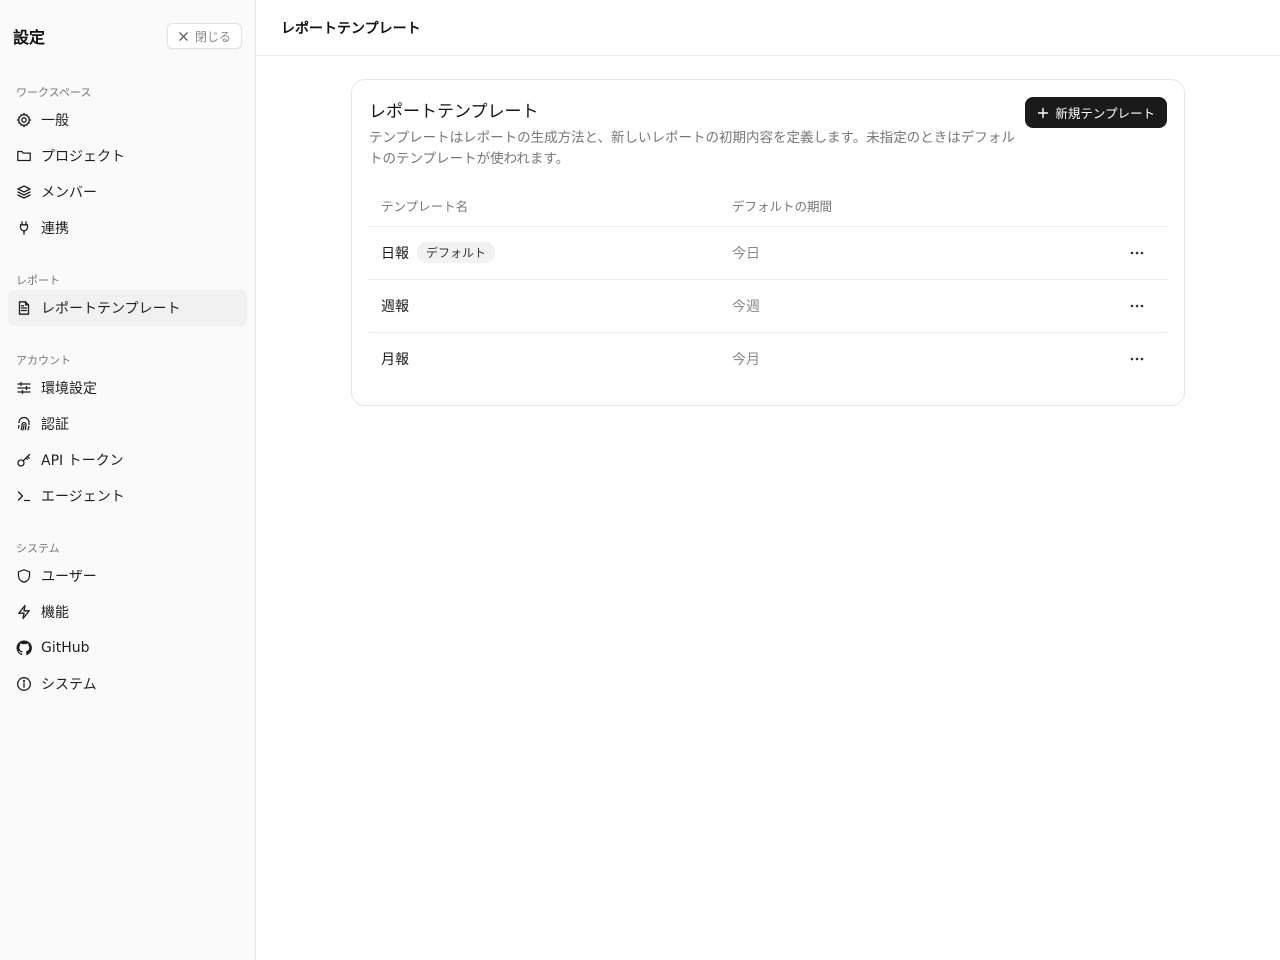  What do you see at coordinates (24, 684) in the screenshot?
I see `info-icon` at bounding box center [24, 684].